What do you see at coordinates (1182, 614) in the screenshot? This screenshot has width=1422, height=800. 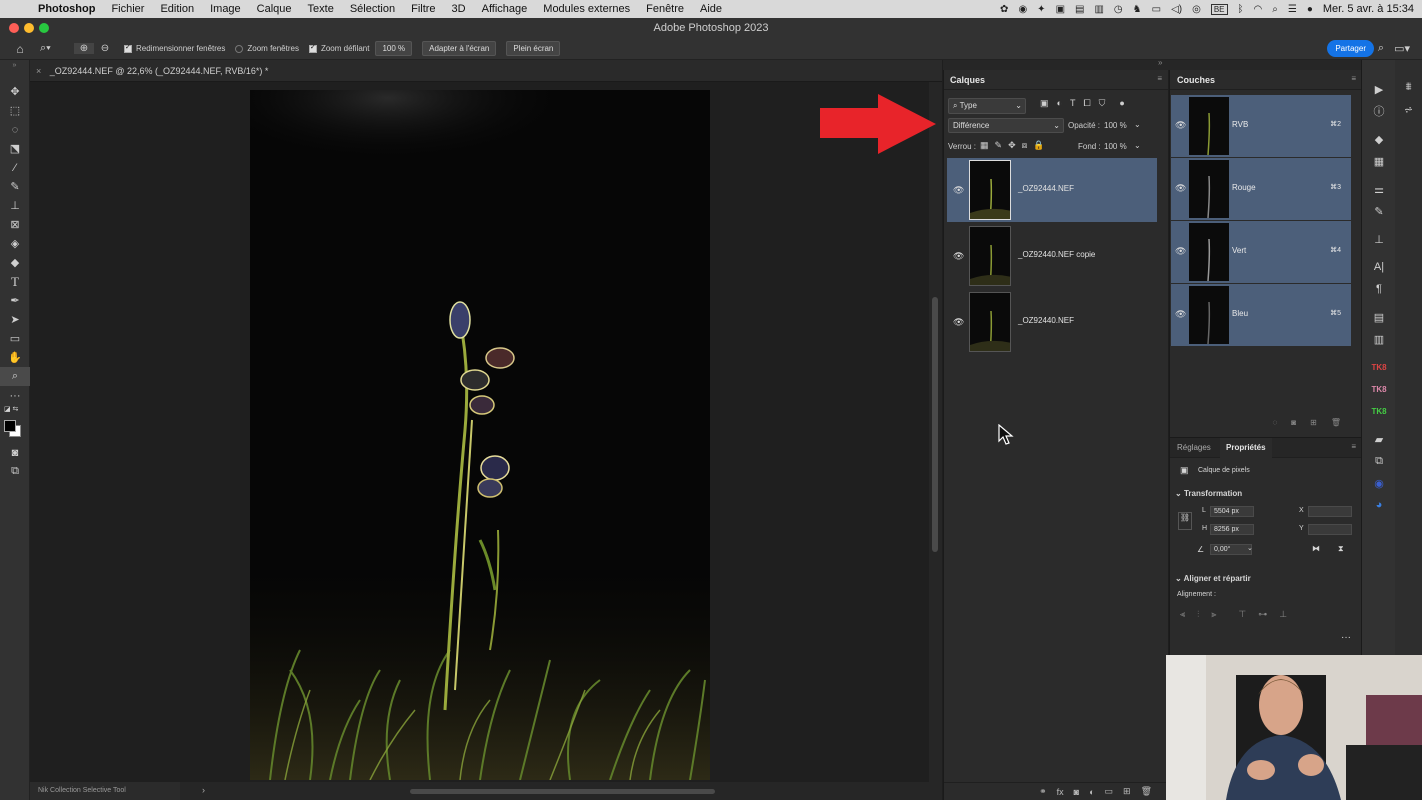 I see `align-left-icon: ⫷` at bounding box center [1182, 614].